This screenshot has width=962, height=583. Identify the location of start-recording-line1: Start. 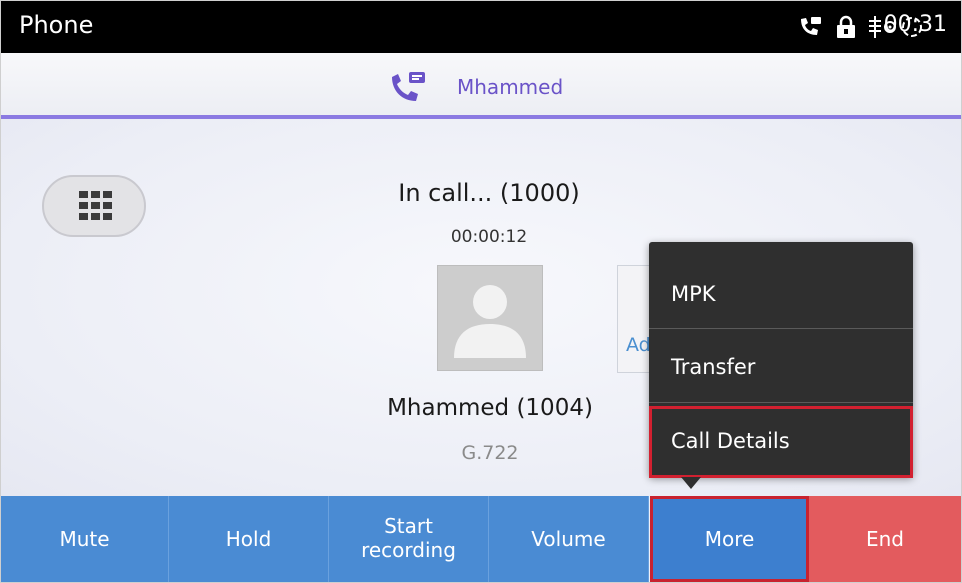
(408, 526).